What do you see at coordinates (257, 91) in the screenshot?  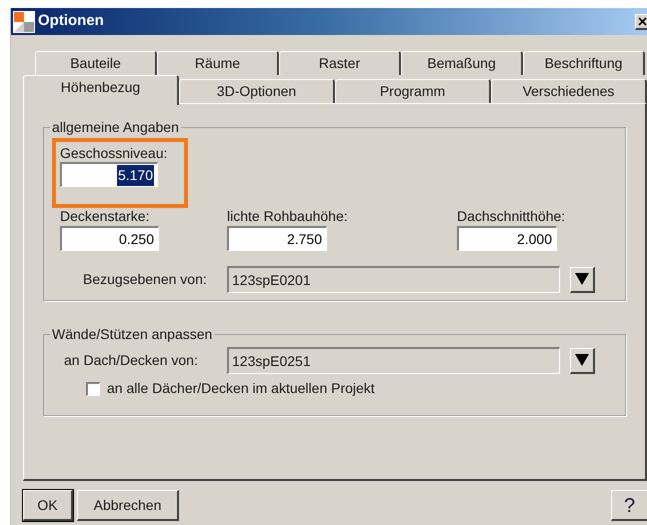 I see `tab: 3D-Optionen` at bounding box center [257, 91].